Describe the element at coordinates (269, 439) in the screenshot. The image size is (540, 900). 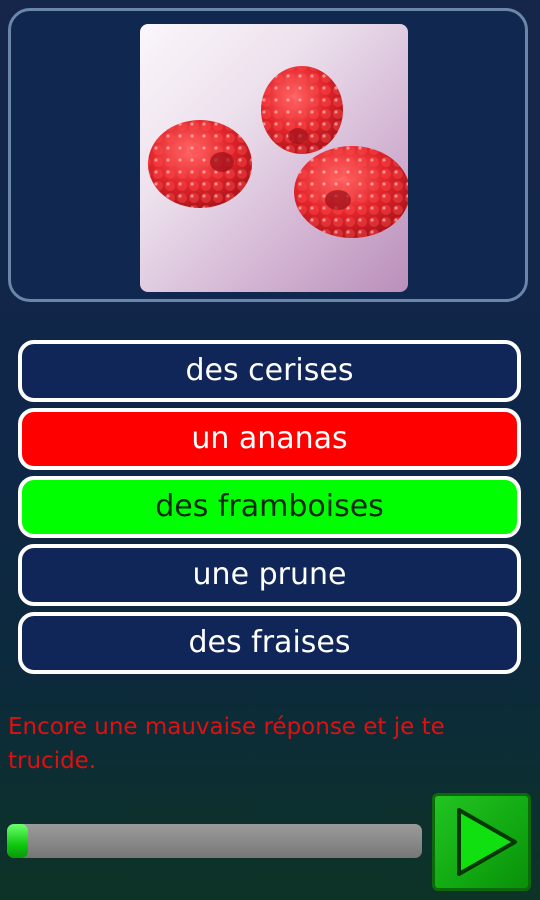
I see `answer-button-ananas: un ananas` at that location.